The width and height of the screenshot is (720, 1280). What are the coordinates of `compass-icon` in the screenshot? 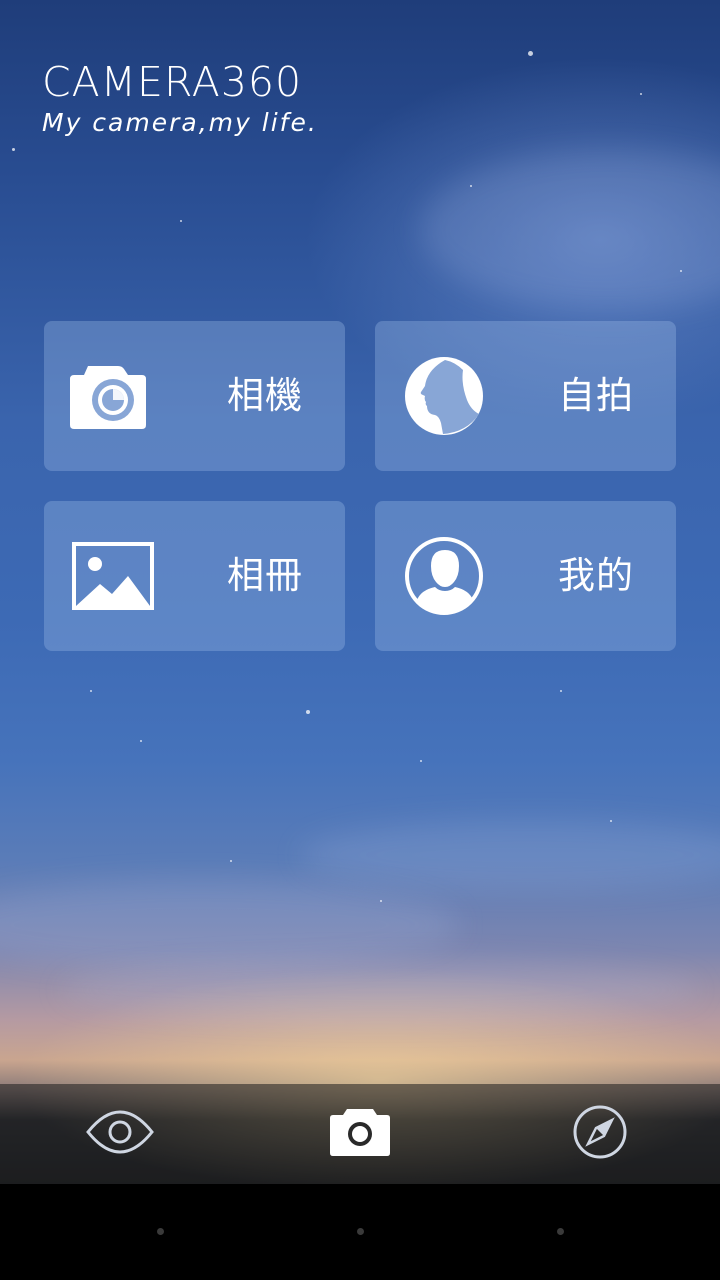 It's located at (600, 1134).